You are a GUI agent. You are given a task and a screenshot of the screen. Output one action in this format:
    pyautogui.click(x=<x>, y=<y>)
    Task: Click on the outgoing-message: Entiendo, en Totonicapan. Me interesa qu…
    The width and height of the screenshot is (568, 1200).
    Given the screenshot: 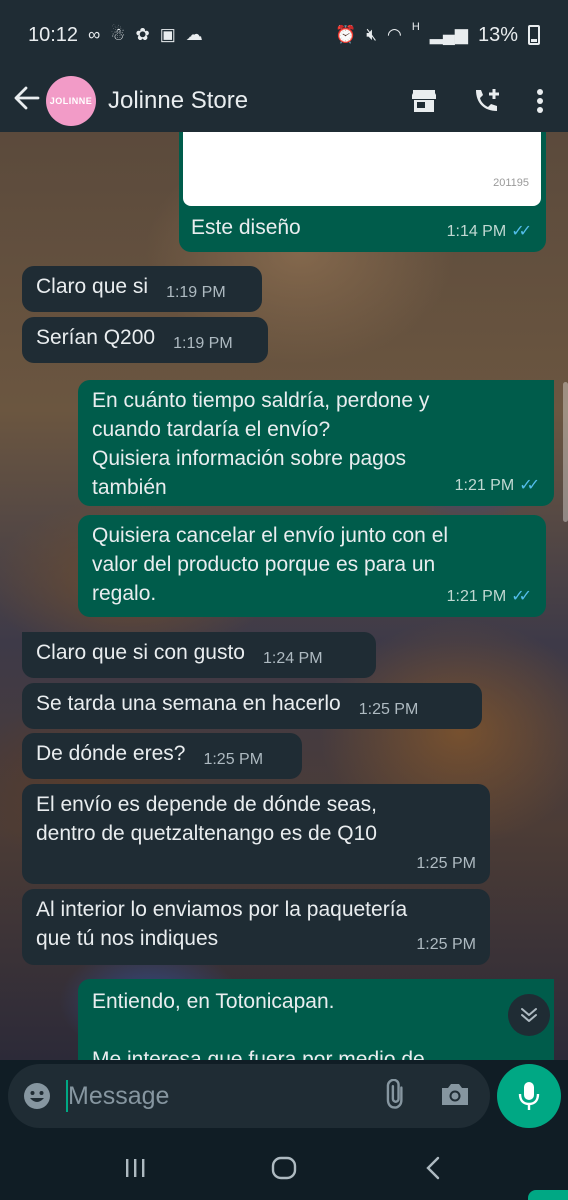 What is the action you would take?
    pyautogui.click(x=316, y=1019)
    